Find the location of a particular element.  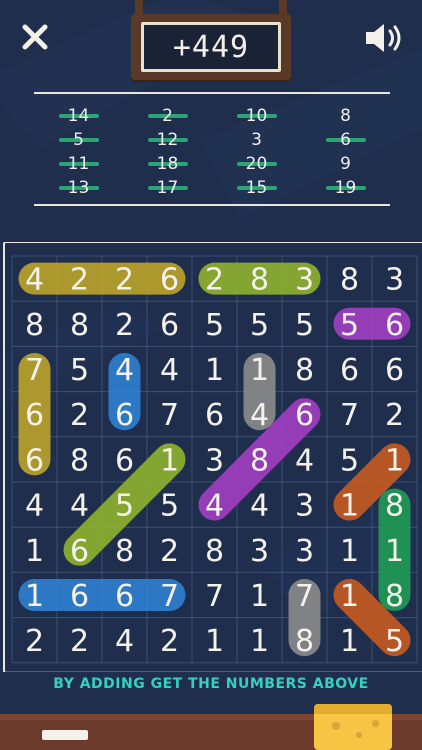

target-number-label: 19 is located at coordinates (345, 187).